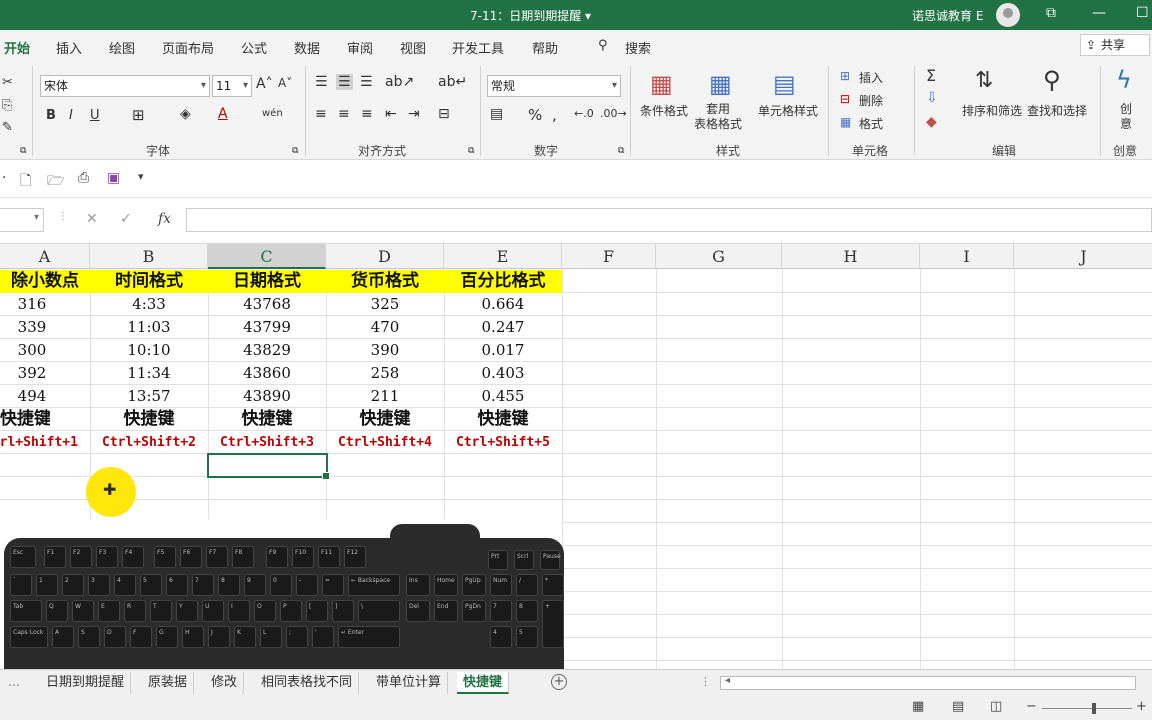 The height and width of the screenshot is (720, 1152). What do you see at coordinates (414, 114) in the screenshot?
I see `increase-indent-icon: ⇥` at bounding box center [414, 114].